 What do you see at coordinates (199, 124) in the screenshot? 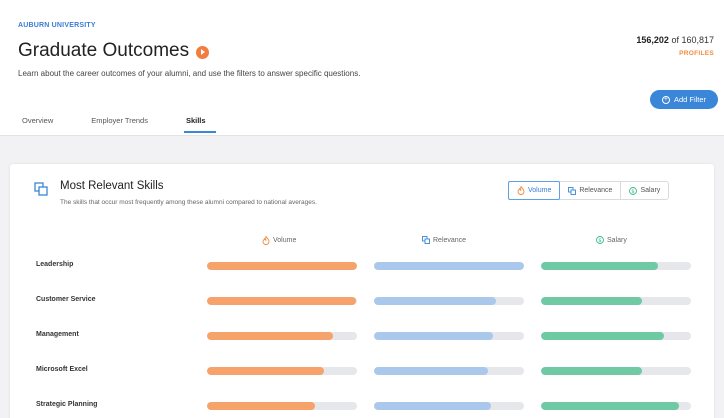
I see `tab-skills: Skills` at bounding box center [199, 124].